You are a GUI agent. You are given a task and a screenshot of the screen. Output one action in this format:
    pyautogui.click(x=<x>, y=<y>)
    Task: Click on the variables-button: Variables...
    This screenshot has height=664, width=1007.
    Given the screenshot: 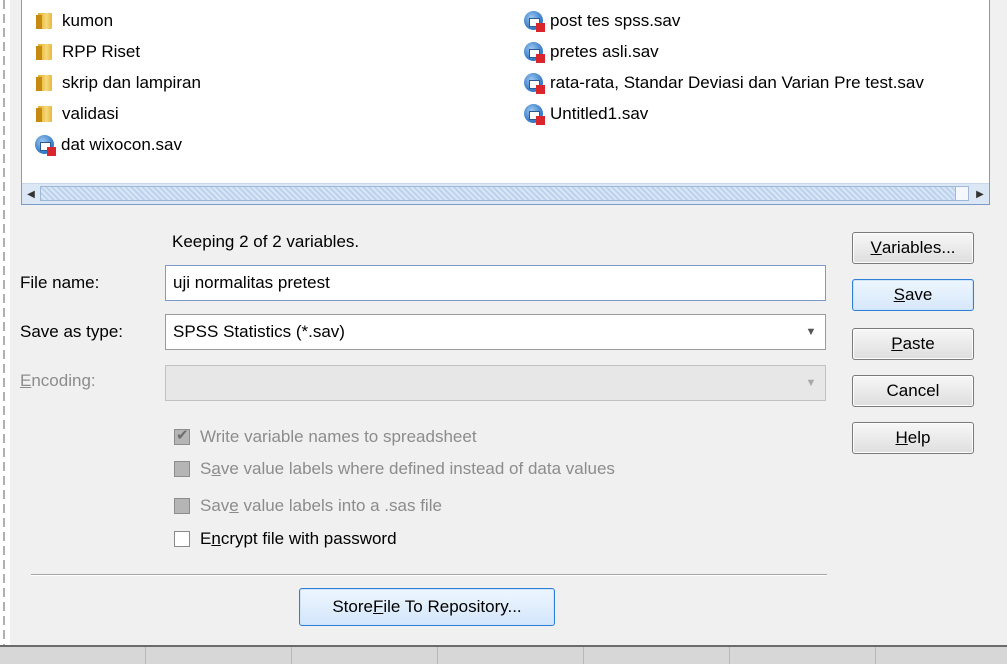 What is the action you would take?
    pyautogui.click(x=913, y=248)
    